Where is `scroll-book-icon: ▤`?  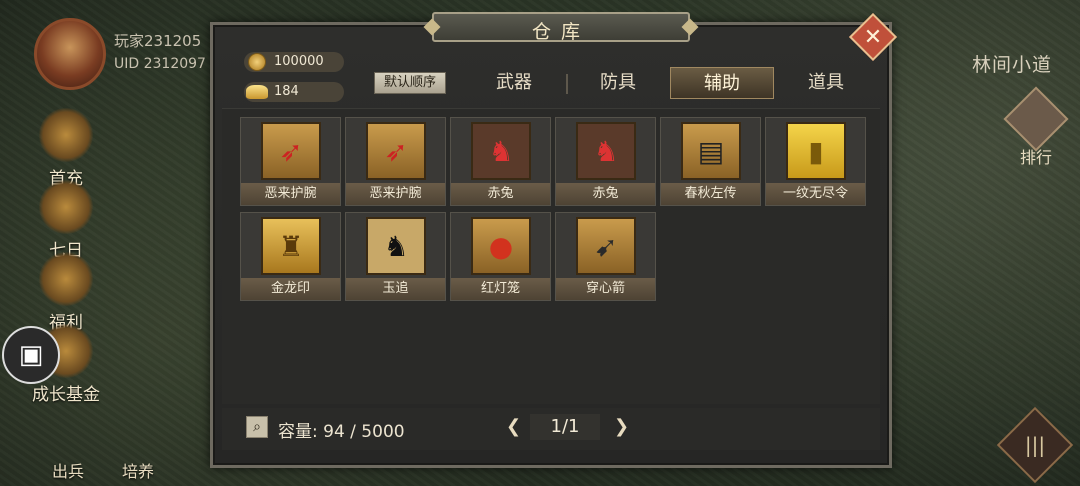 scroll-book-icon: ▤ is located at coordinates (711, 151).